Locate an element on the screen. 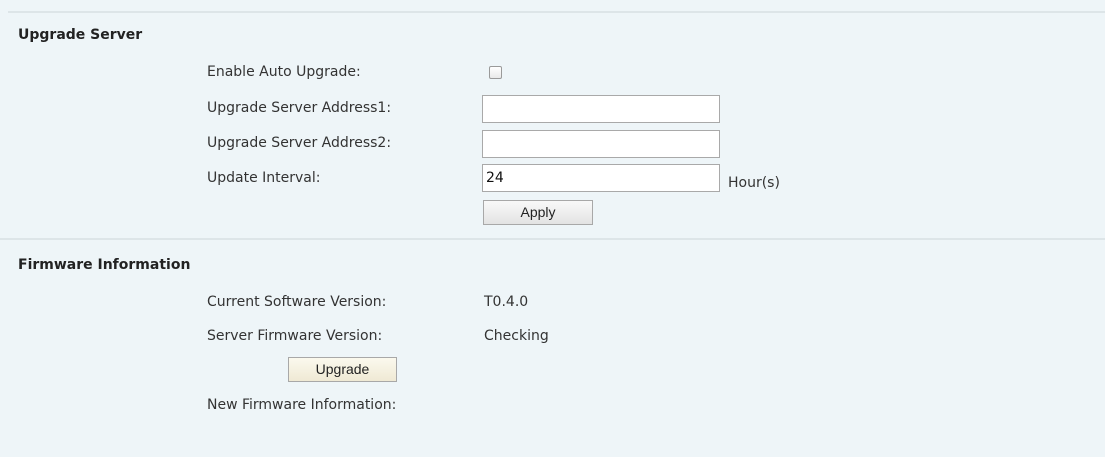 Image resolution: width=1105 pixels, height=457 pixels. firmware-information-title: Firmware Information is located at coordinates (104, 265).